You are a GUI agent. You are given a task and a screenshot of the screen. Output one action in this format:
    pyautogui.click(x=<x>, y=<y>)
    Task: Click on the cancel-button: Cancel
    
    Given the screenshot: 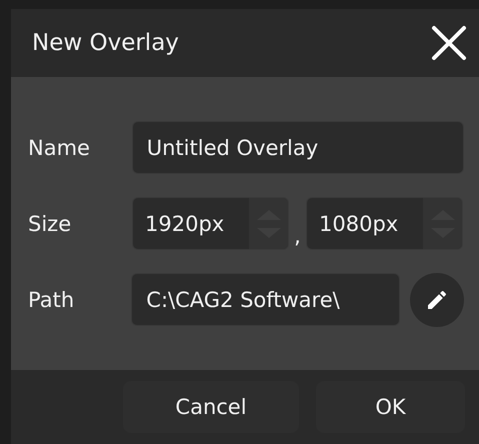 What is the action you would take?
    pyautogui.click(x=211, y=407)
    